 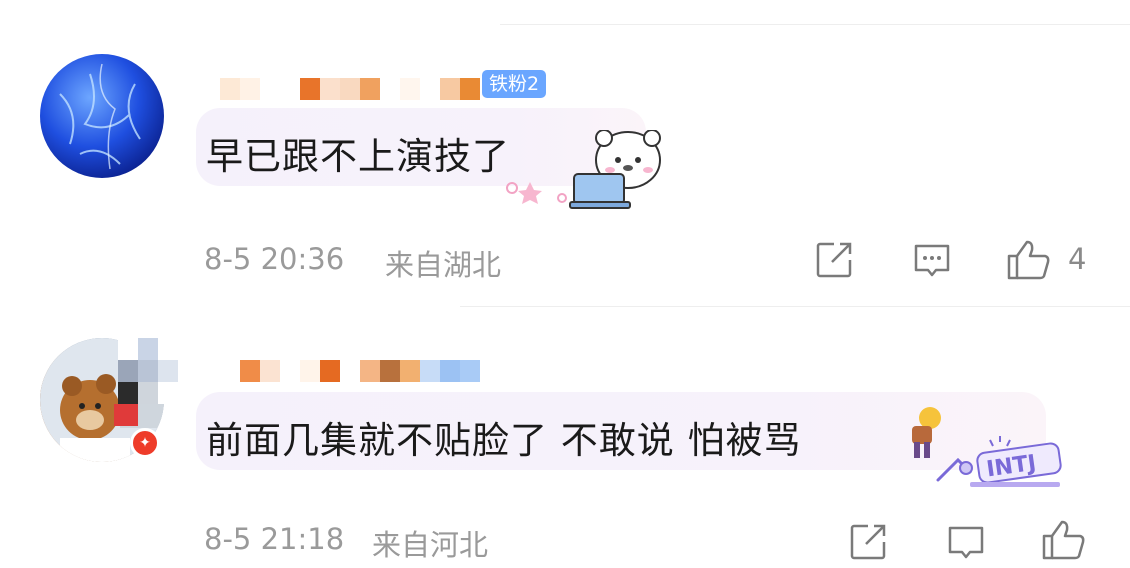 What do you see at coordinates (868, 542) in the screenshot?
I see `share-icon` at bounding box center [868, 542].